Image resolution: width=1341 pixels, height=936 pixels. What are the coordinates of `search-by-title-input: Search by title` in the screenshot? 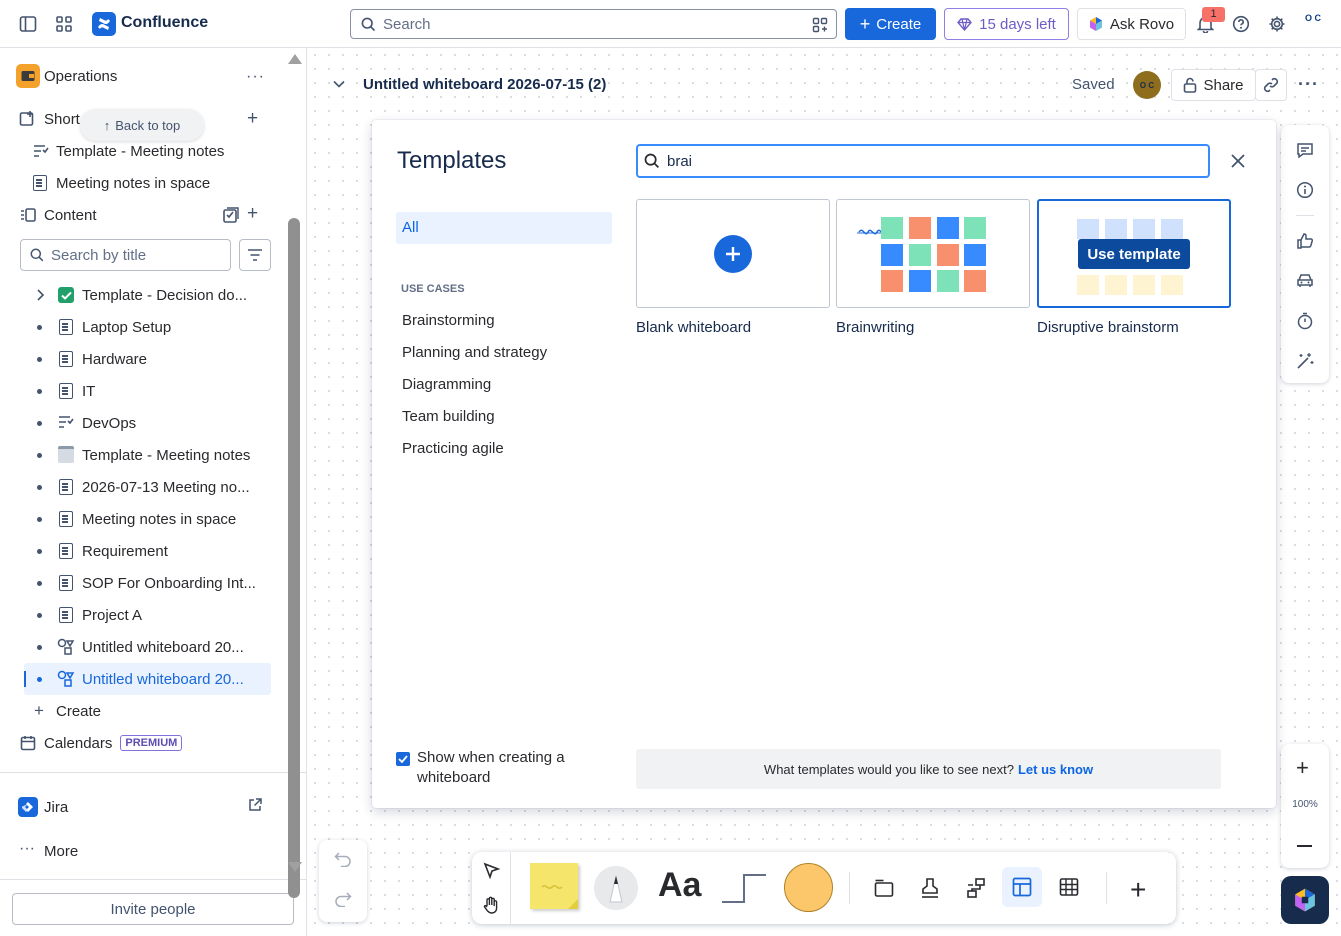 It's located at (125, 255).